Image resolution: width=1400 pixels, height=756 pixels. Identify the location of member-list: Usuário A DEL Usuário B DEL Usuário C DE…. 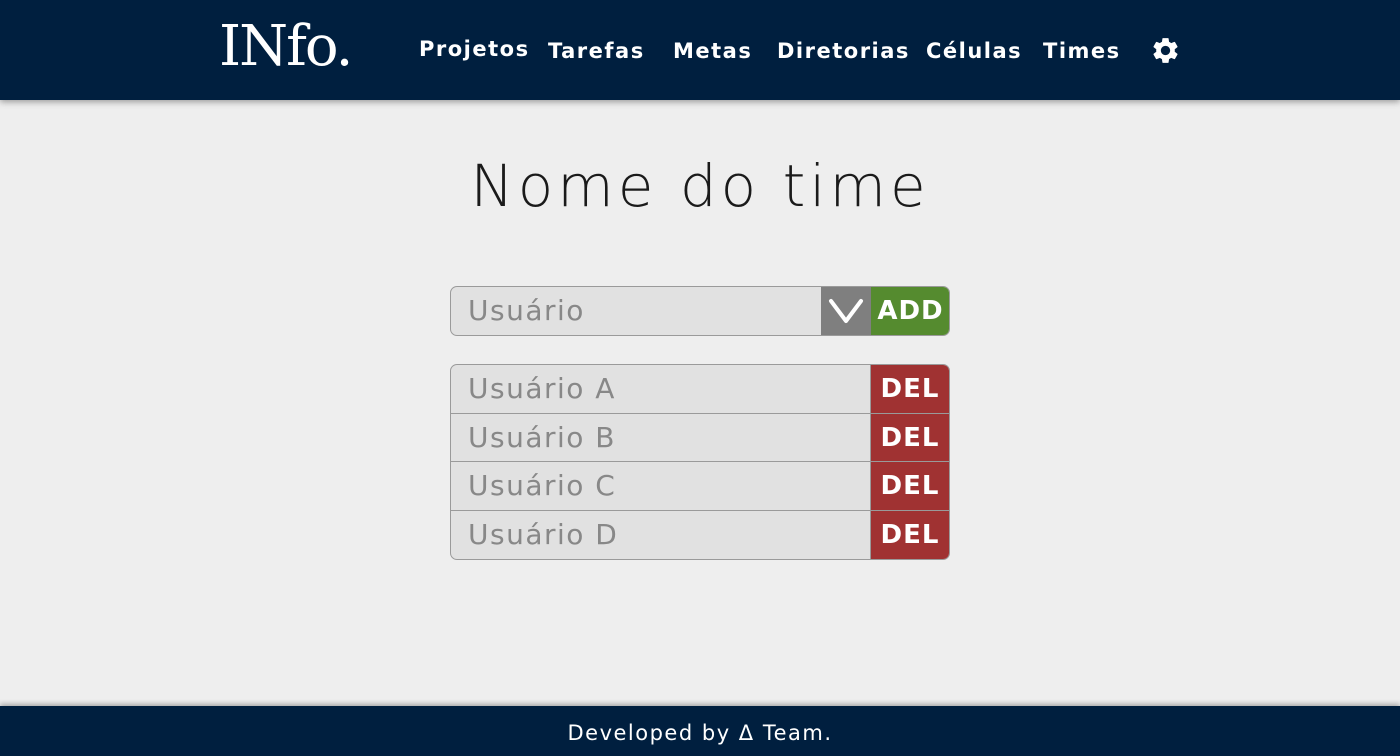
(700, 462).